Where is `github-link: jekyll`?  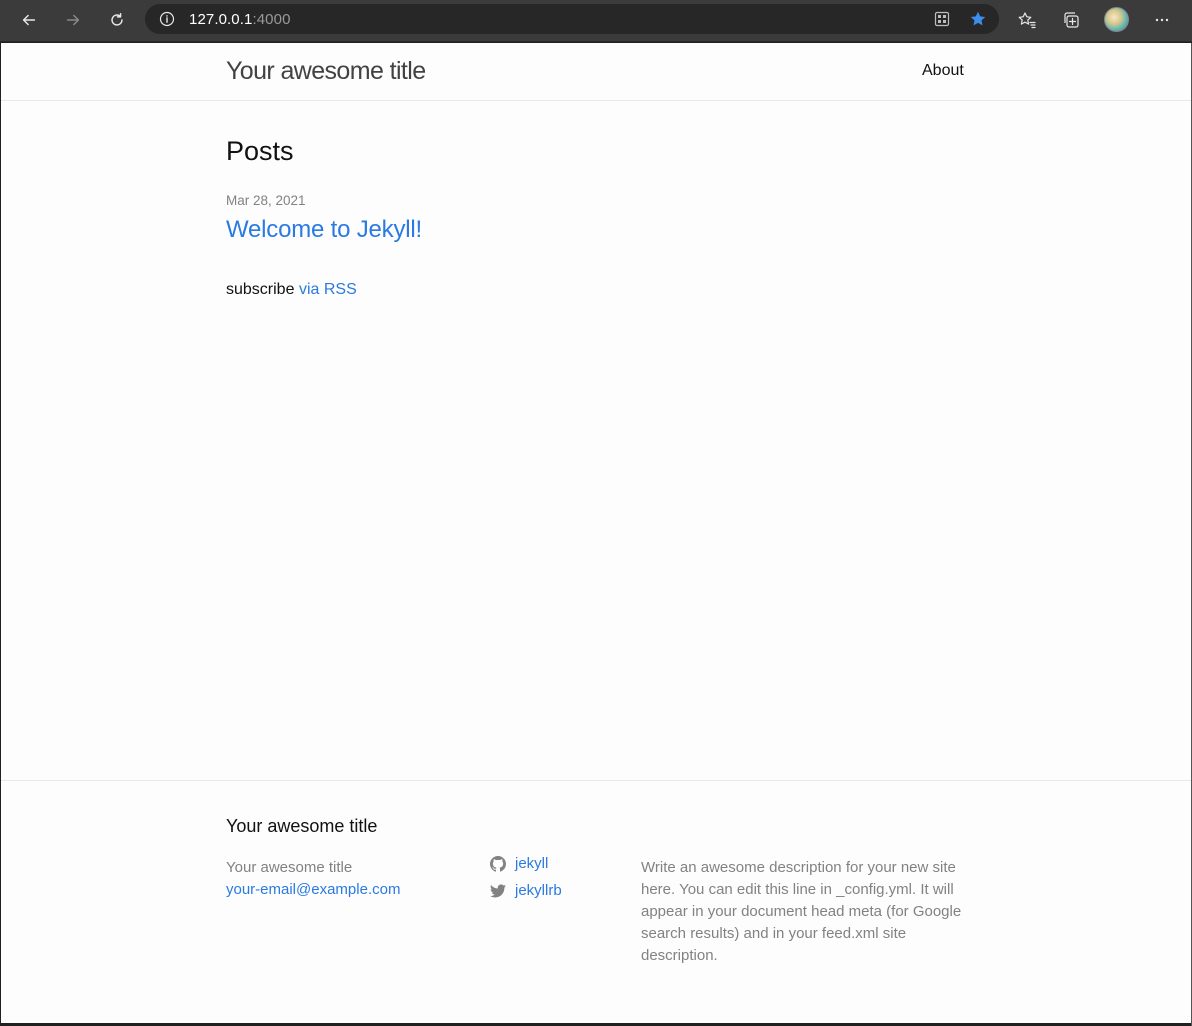
github-link: jekyll is located at coordinates (519, 863).